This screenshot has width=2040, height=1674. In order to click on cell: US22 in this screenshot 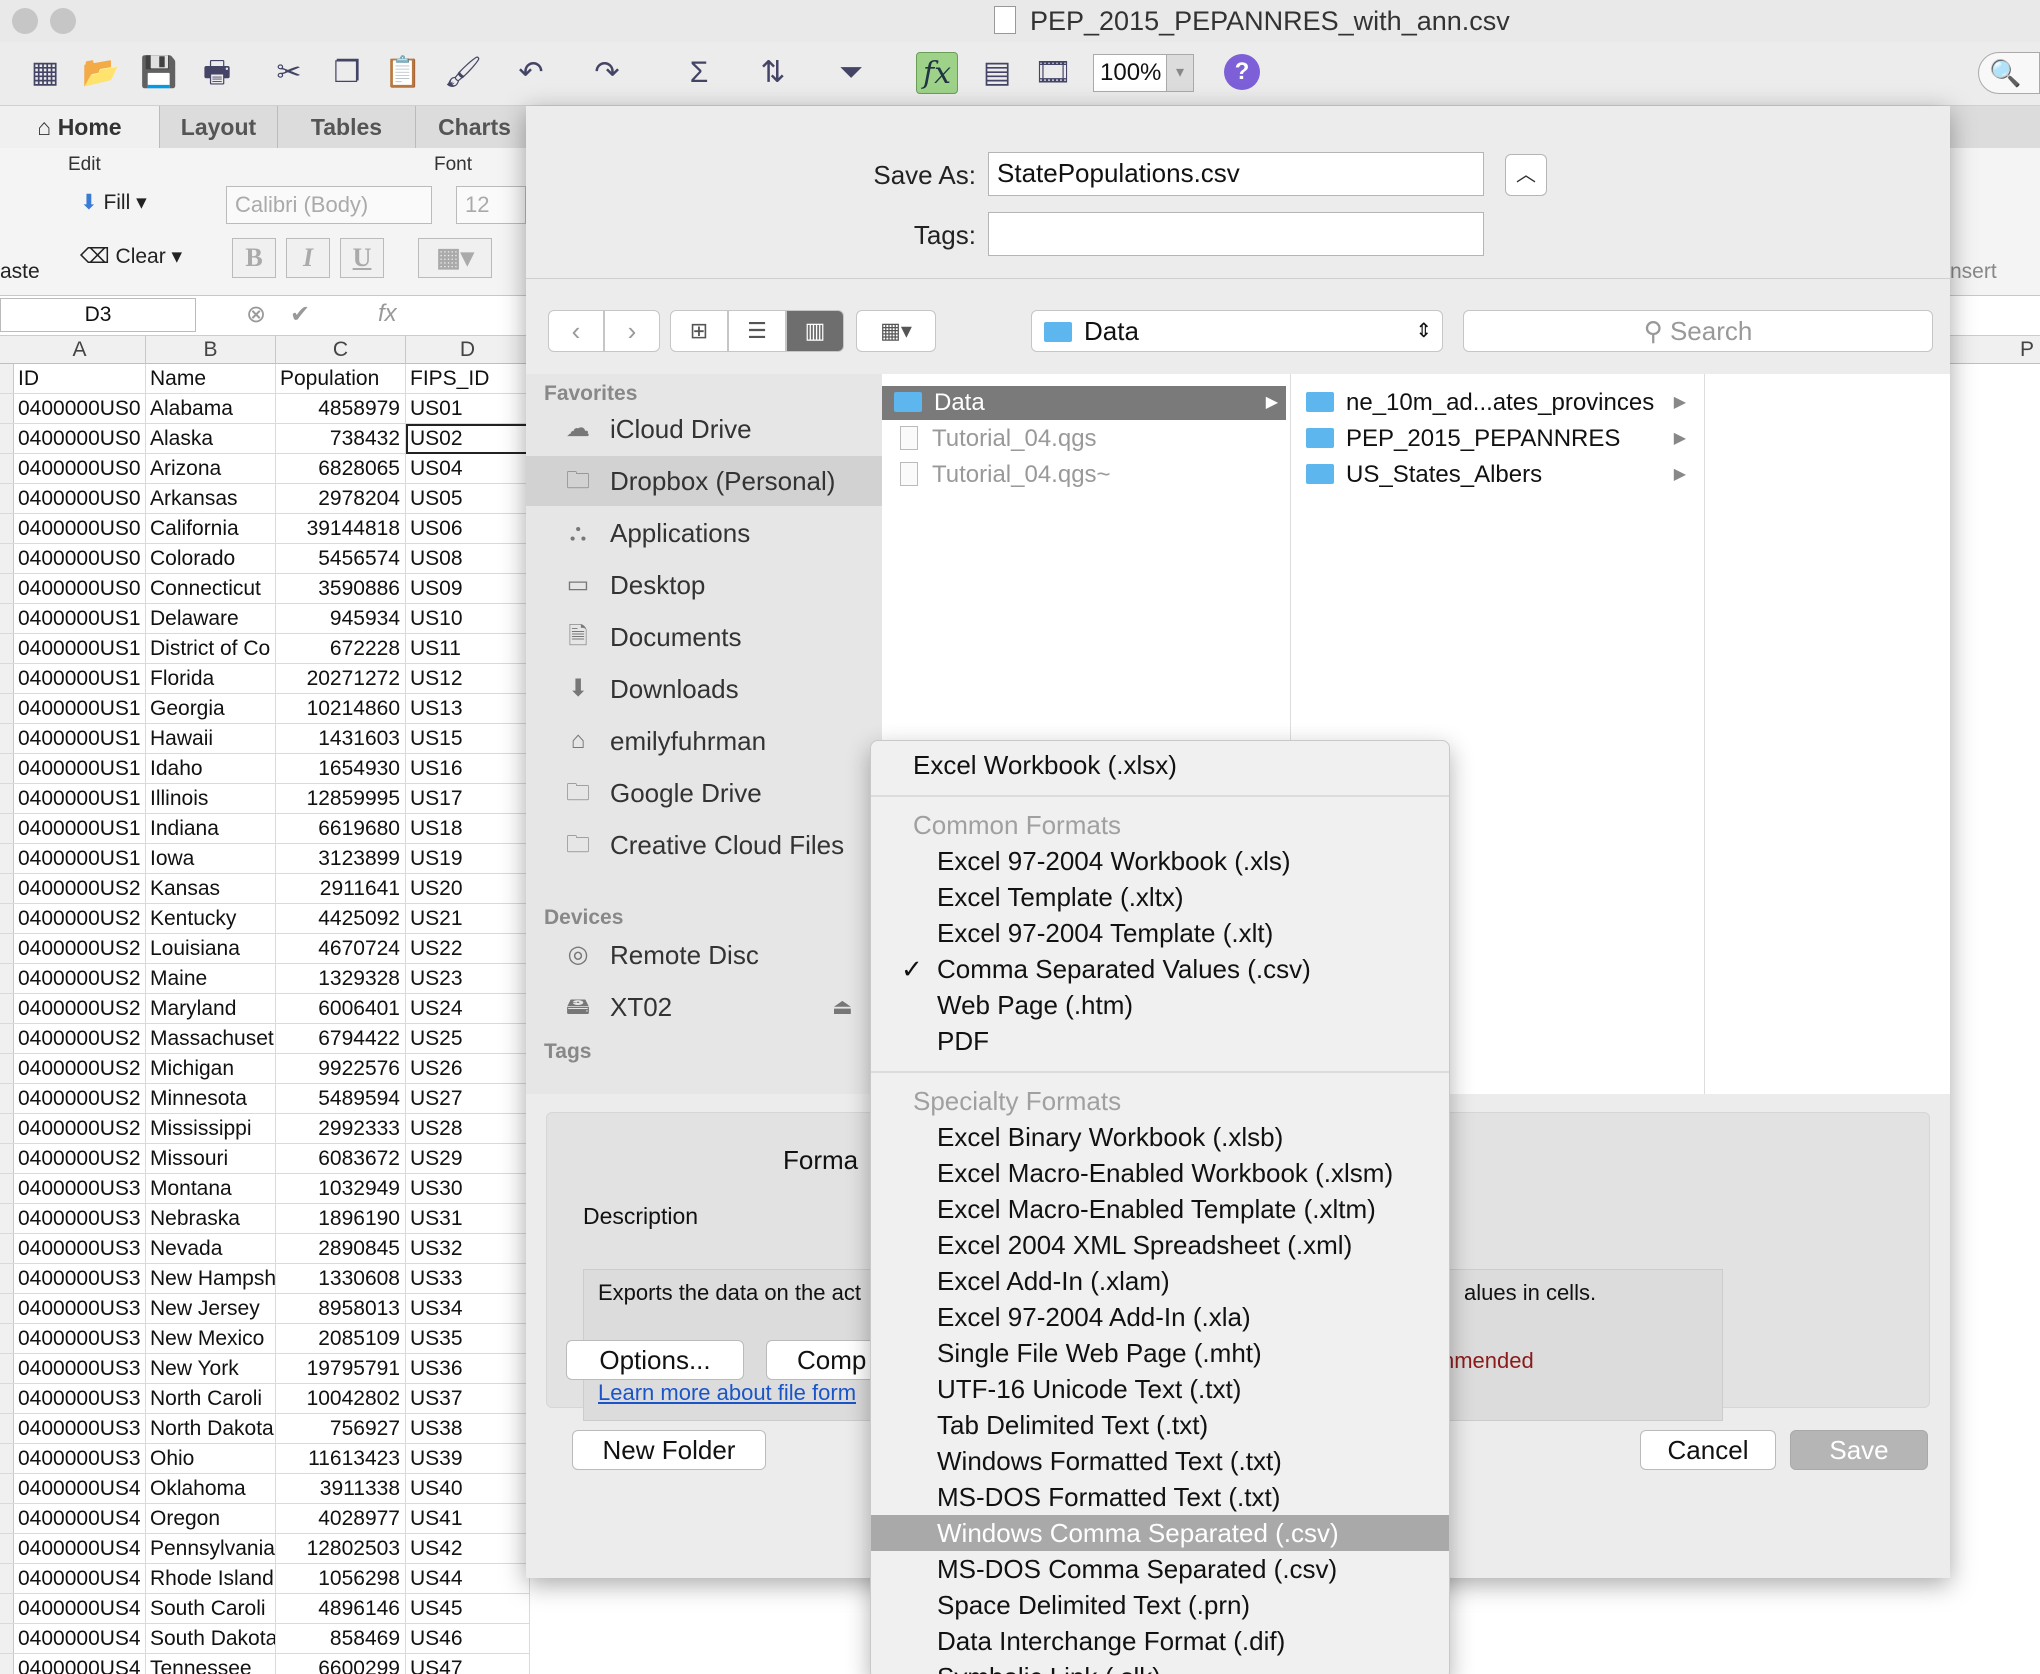, I will do `click(468, 949)`.